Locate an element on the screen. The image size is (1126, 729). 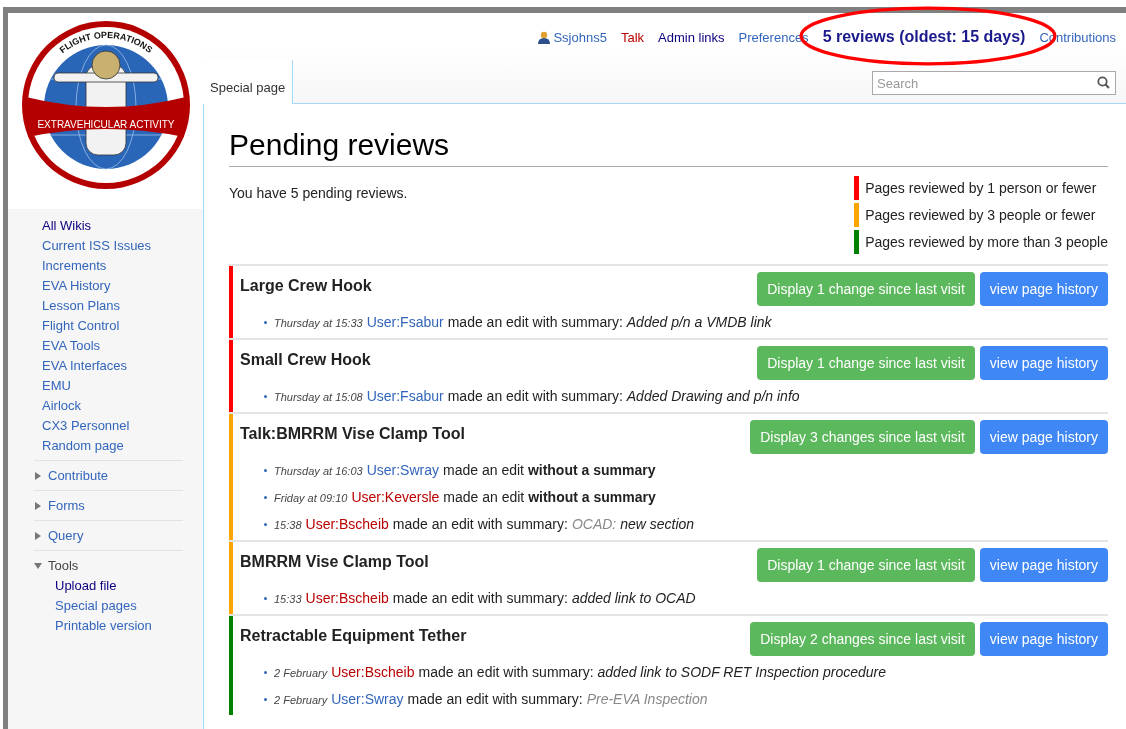
legend-label: Pages reviewed by 3 people or fewer is located at coordinates (980, 215).